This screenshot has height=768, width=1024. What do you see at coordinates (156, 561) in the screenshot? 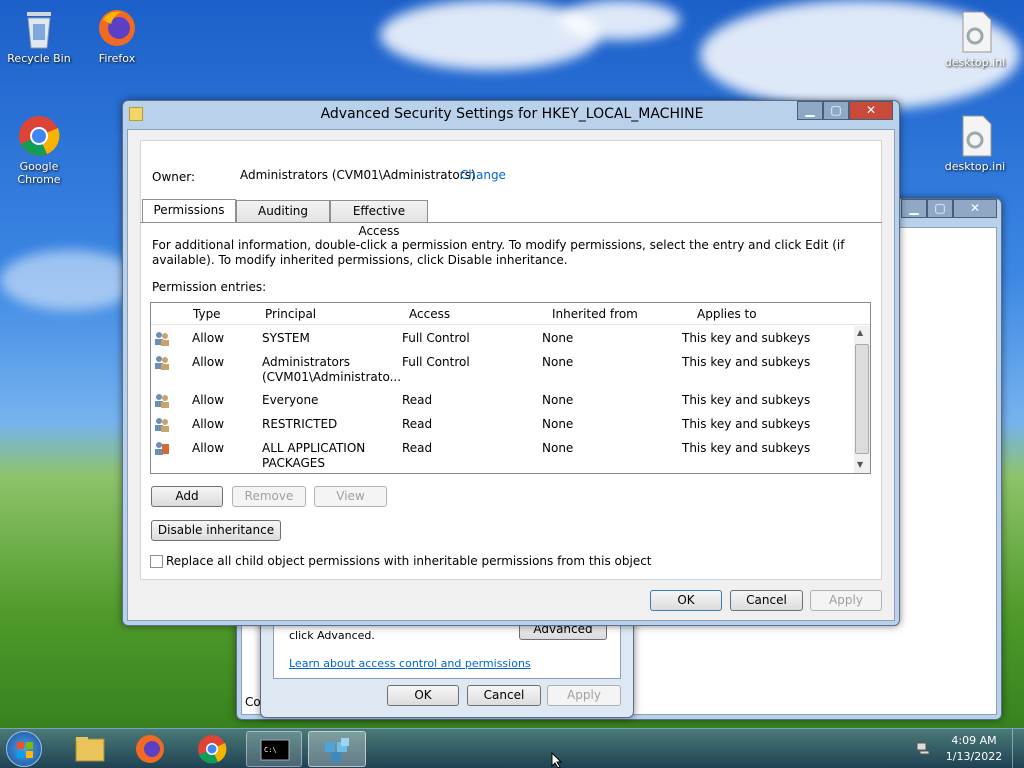
I see `replace-permissions-checkbox` at bounding box center [156, 561].